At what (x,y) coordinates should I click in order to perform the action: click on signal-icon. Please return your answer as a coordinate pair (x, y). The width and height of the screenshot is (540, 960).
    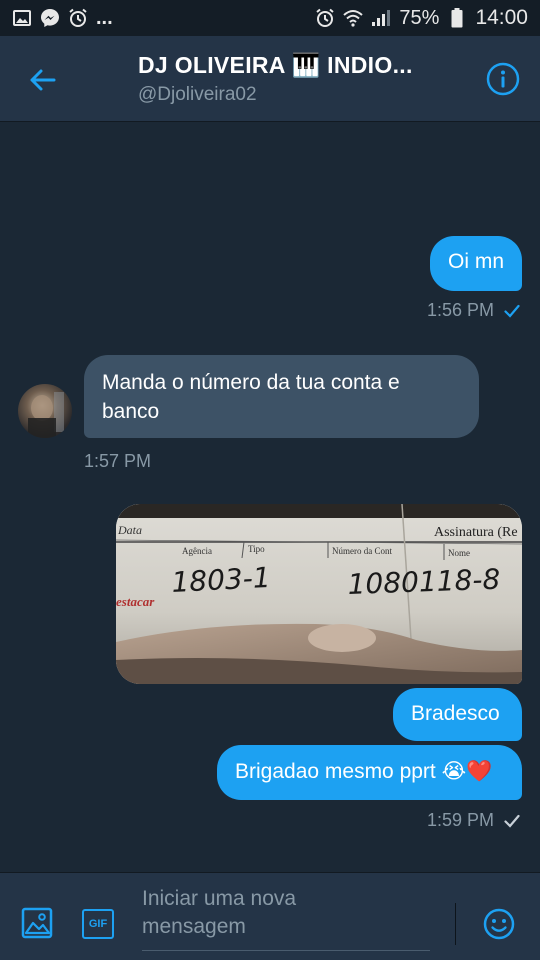
    Looking at the image, I should click on (381, 18).